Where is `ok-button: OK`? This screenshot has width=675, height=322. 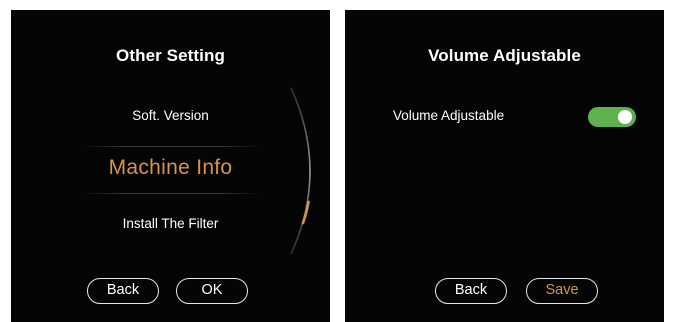
ok-button: OK is located at coordinates (212, 291).